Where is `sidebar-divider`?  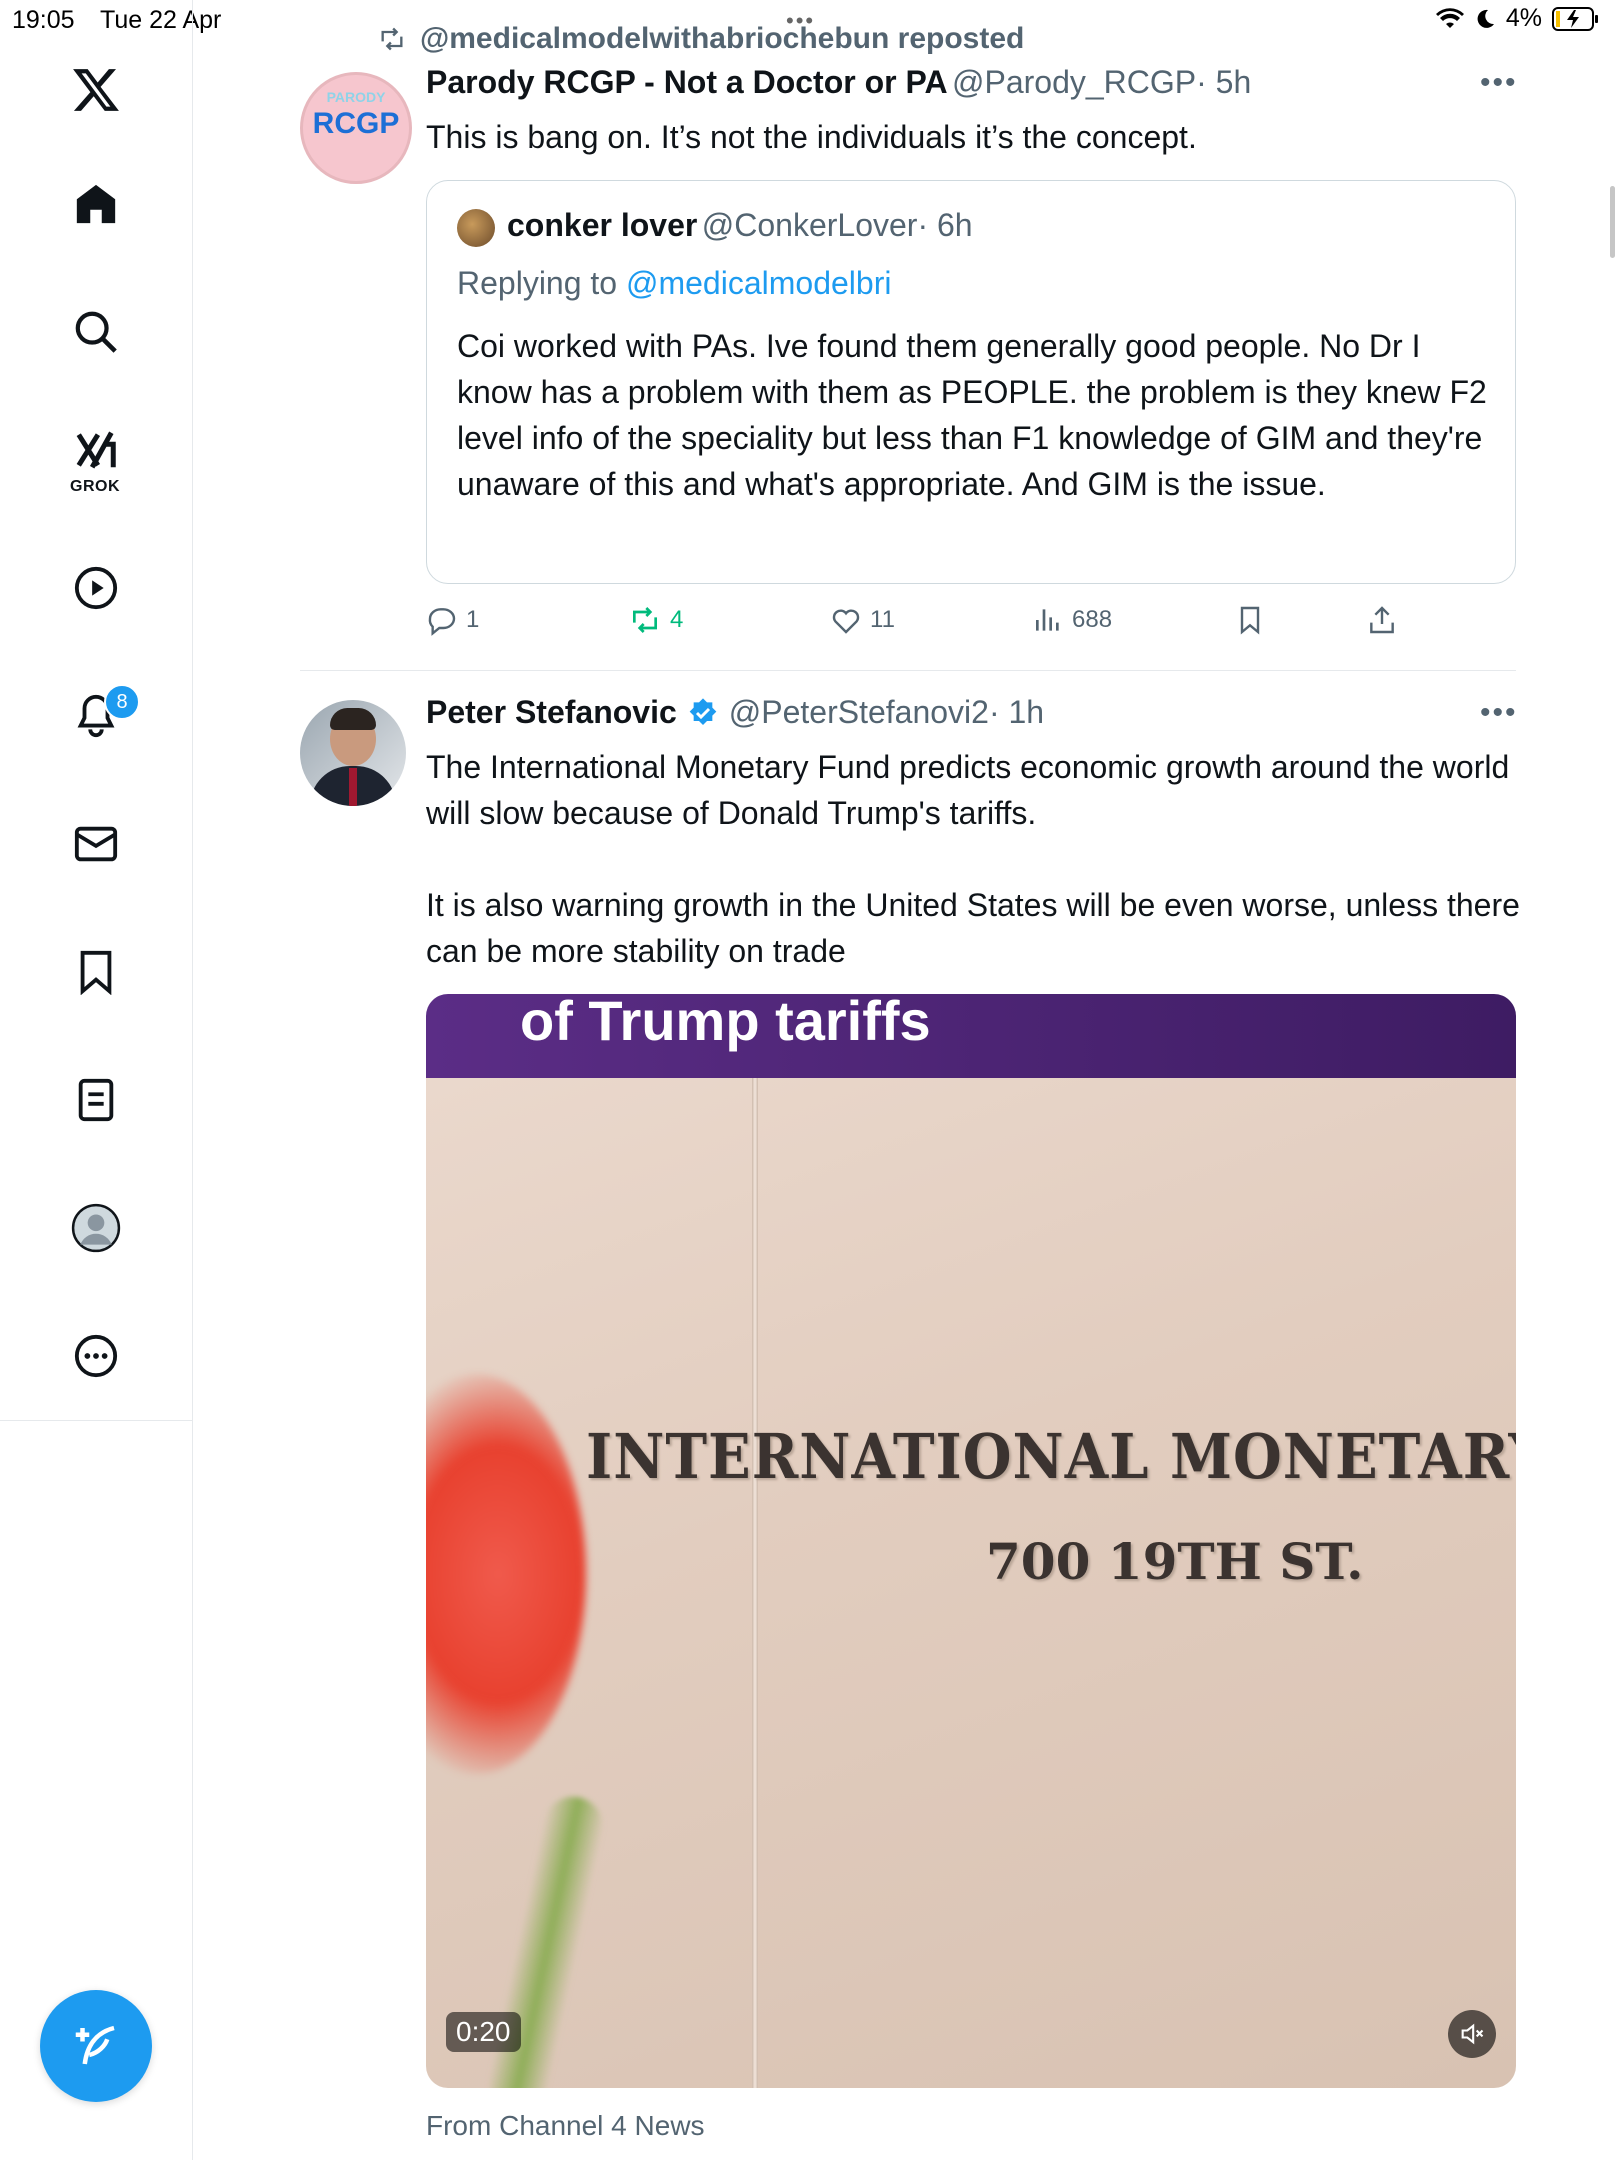 sidebar-divider is located at coordinates (96, 1420).